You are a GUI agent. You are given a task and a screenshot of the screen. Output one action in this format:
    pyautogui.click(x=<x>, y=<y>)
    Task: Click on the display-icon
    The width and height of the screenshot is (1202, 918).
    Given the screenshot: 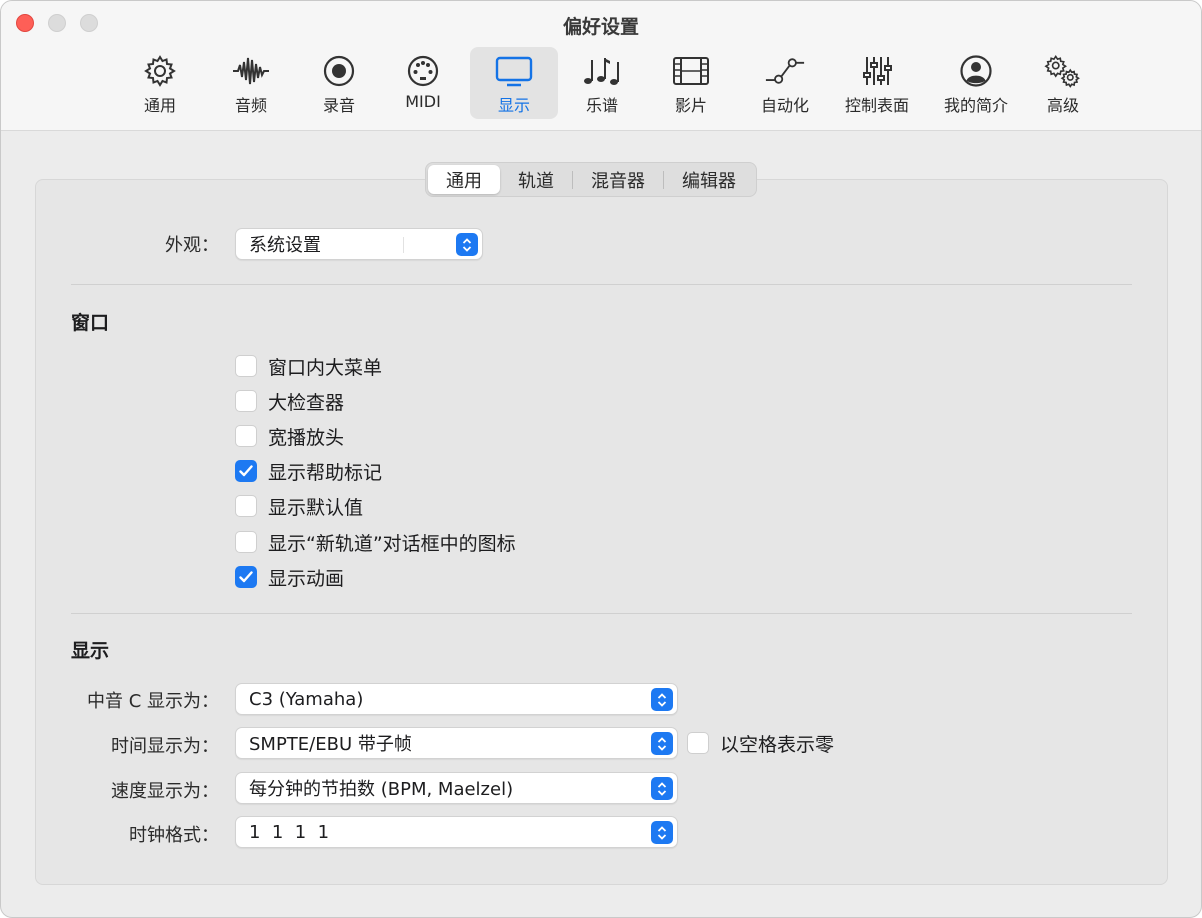 What is the action you would take?
    pyautogui.click(x=514, y=71)
    